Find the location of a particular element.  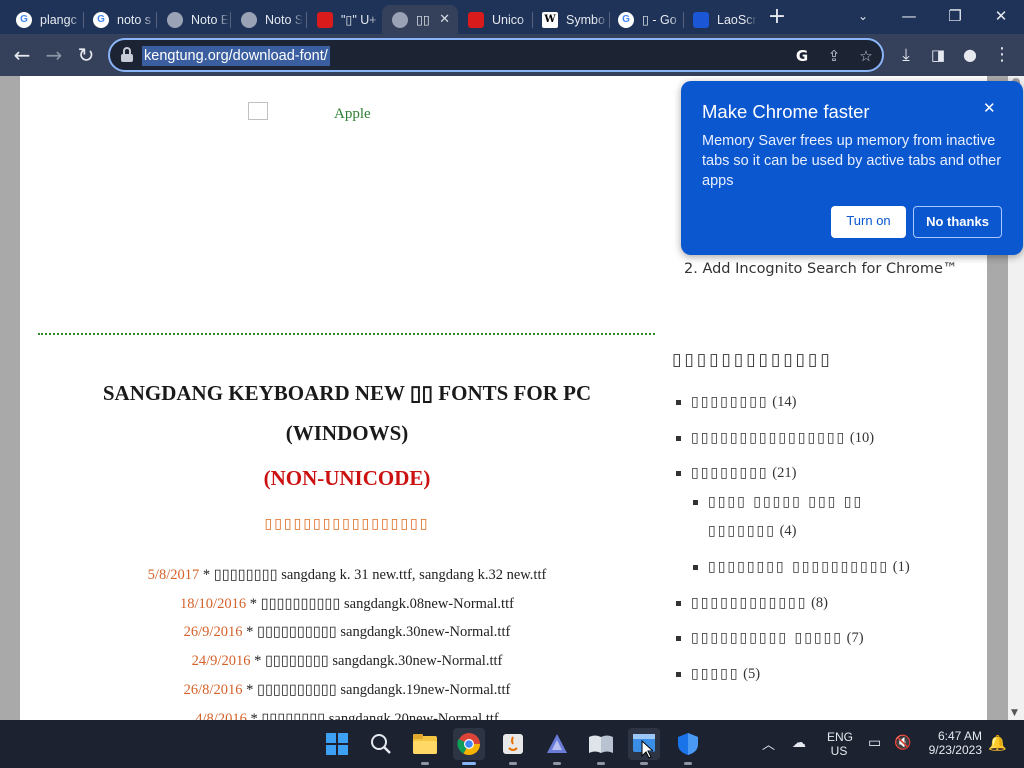

category-item: ▯▯▯▯▯ (5) is located at coordinates (718, 674).